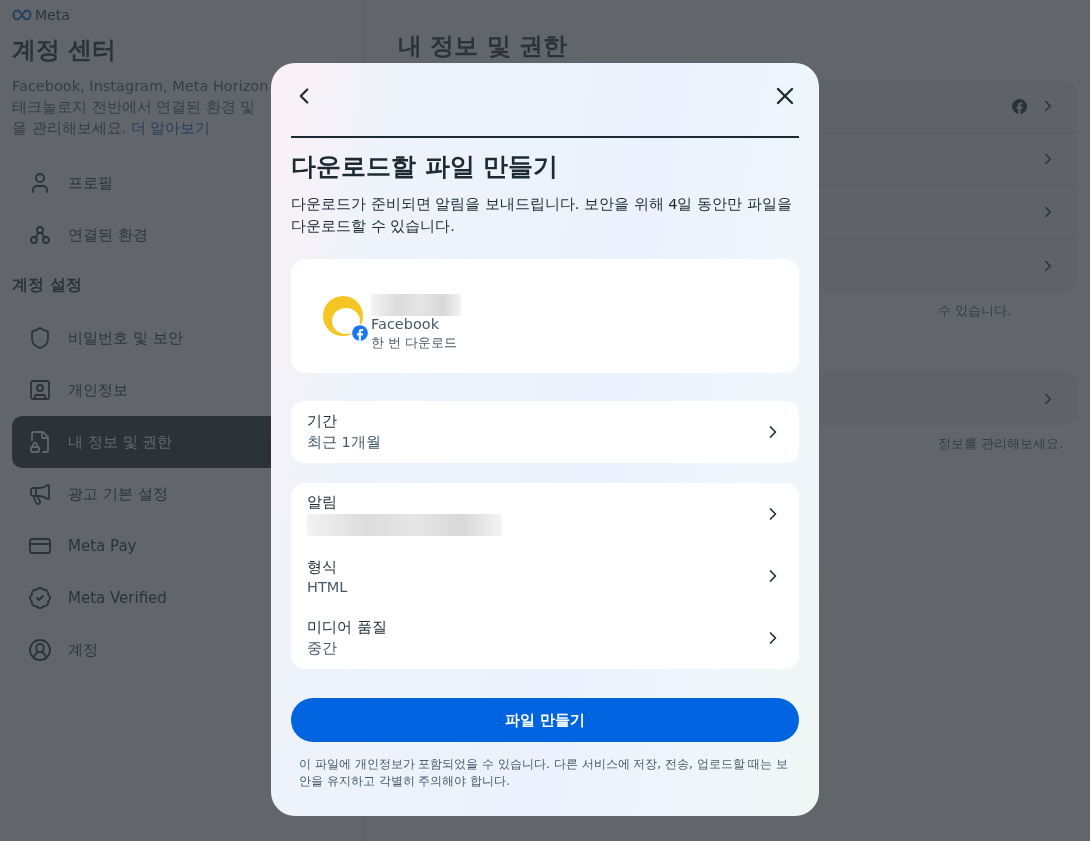  Describe the element at coordinates (347, 627) in the screenshot. I see `option-label: 미디어 품질` at that location.